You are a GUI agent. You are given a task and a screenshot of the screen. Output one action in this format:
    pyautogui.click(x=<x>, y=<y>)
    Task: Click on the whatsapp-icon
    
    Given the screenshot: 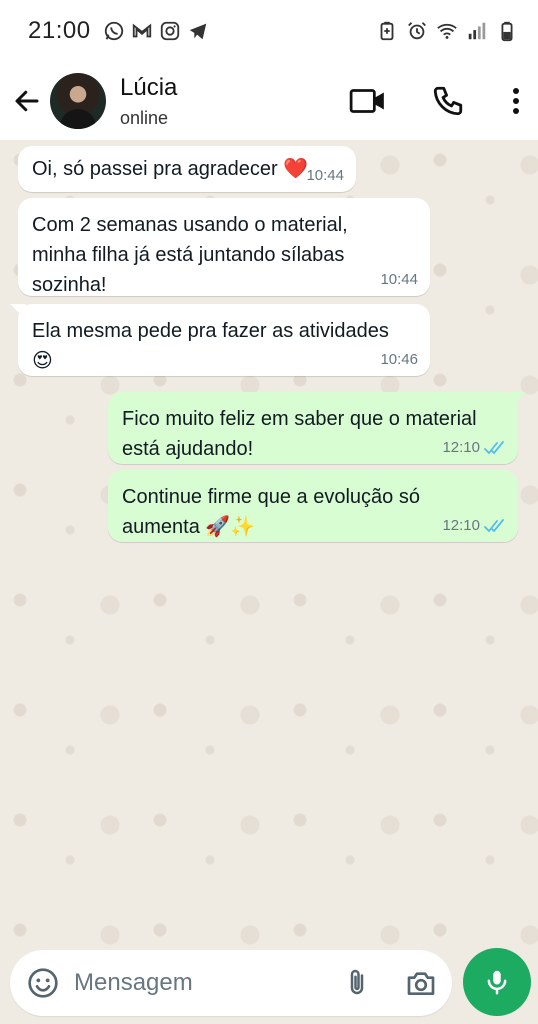 What is the action you would take?
    pyautogui.click(x=114, y=31)
    